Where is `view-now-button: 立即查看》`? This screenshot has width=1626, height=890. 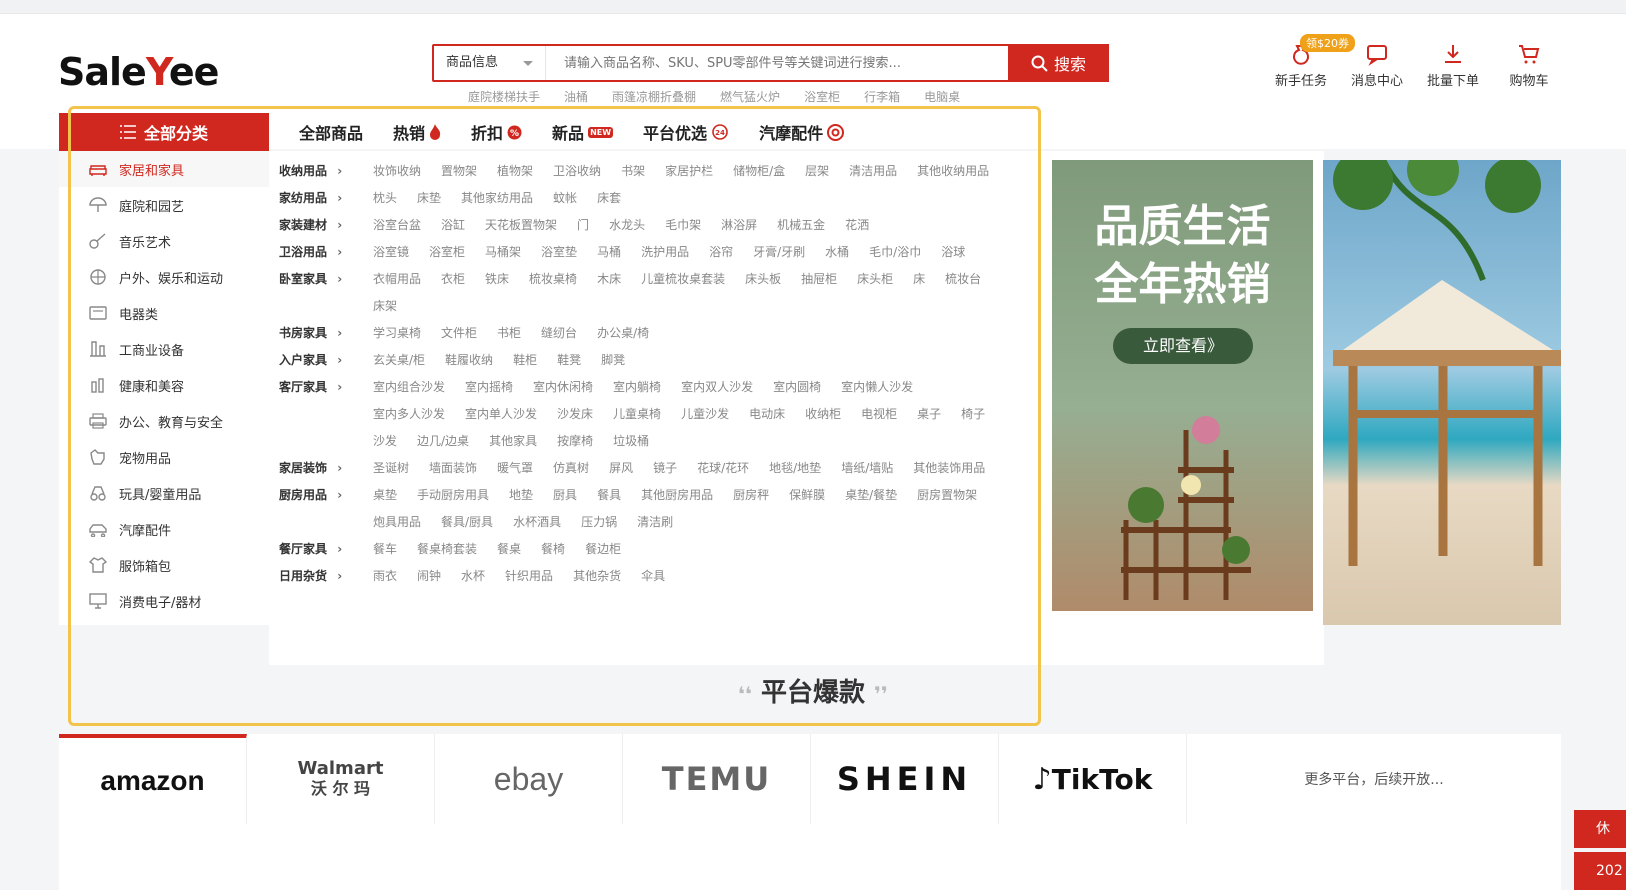
view-now-button: 立即查看》 is located at coordinates (1183, 346).